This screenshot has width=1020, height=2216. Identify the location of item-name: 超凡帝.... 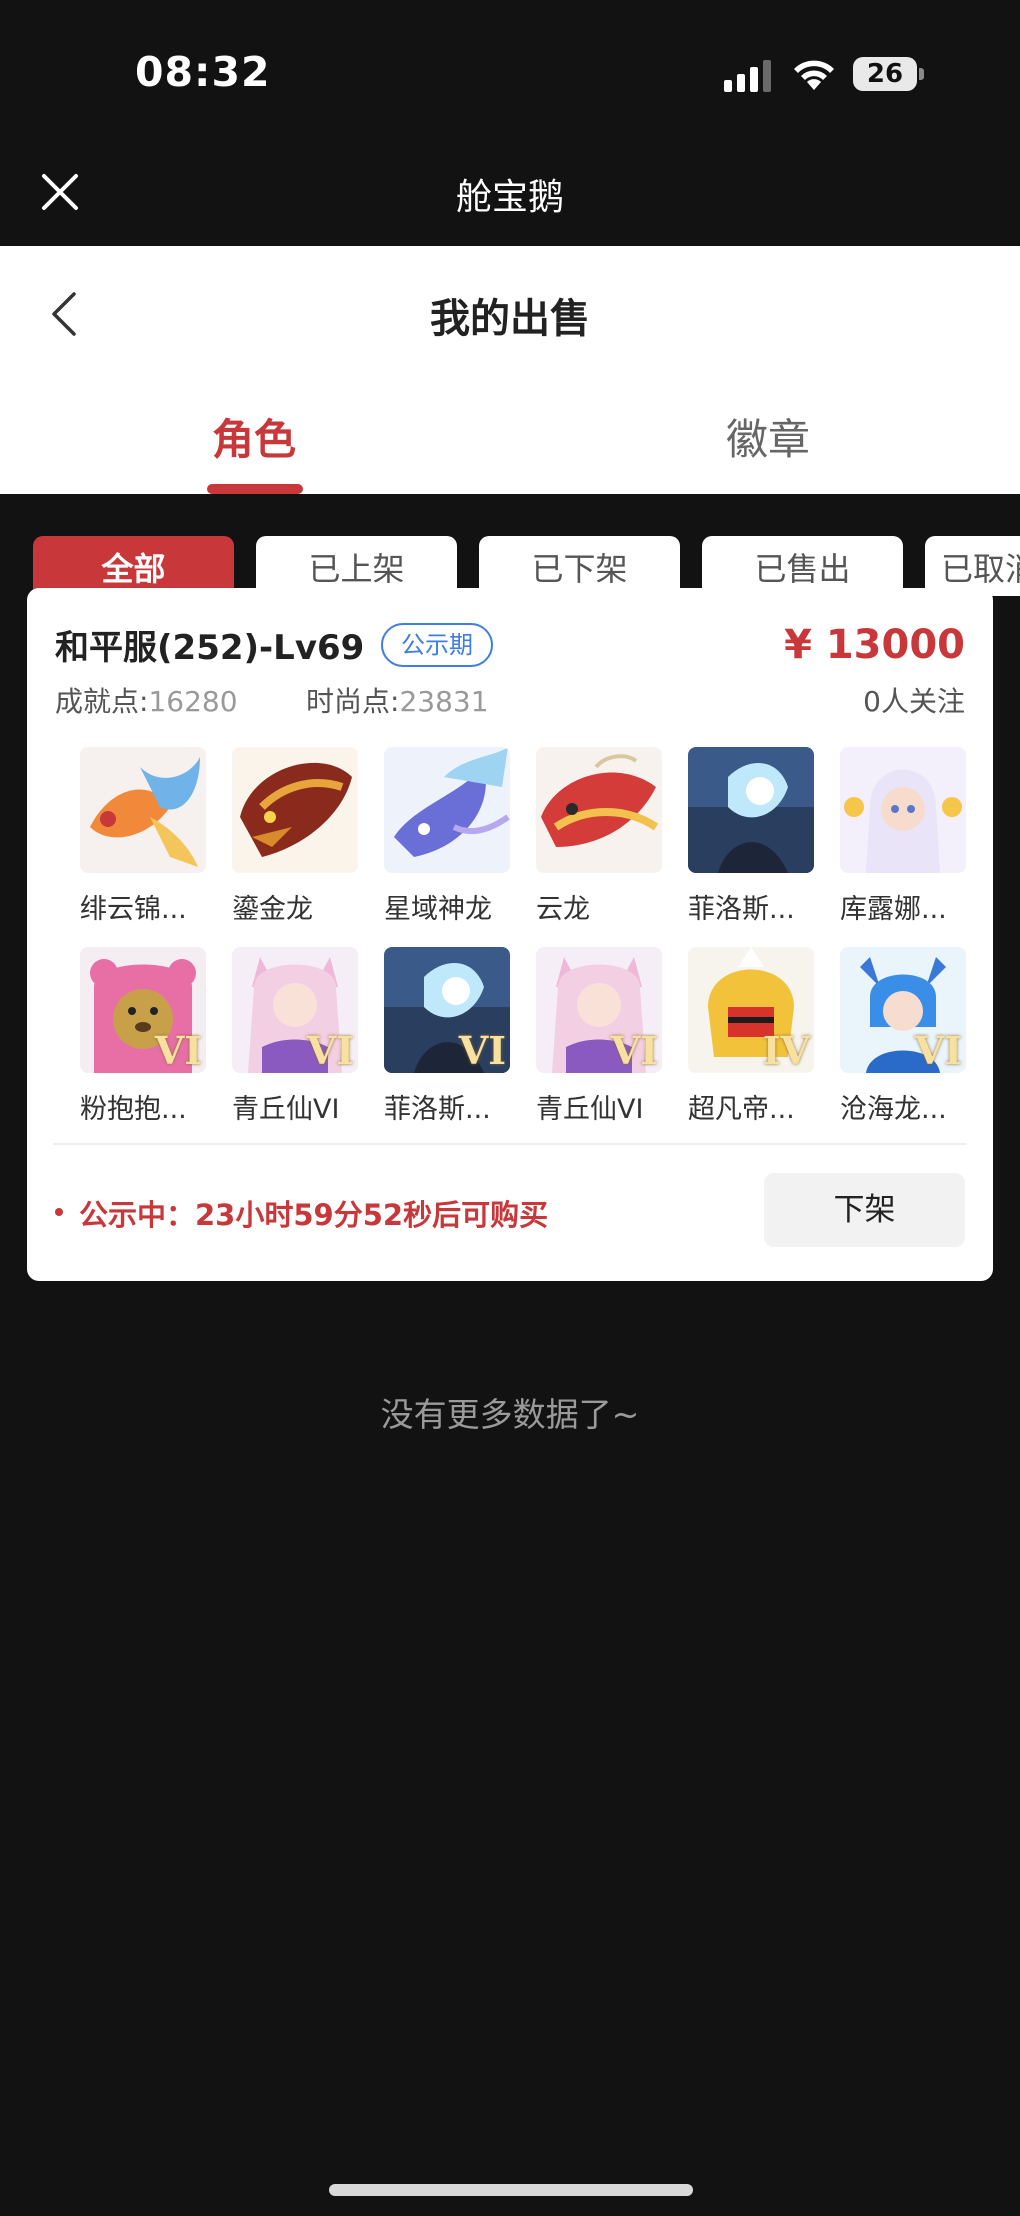
(741, 1109).